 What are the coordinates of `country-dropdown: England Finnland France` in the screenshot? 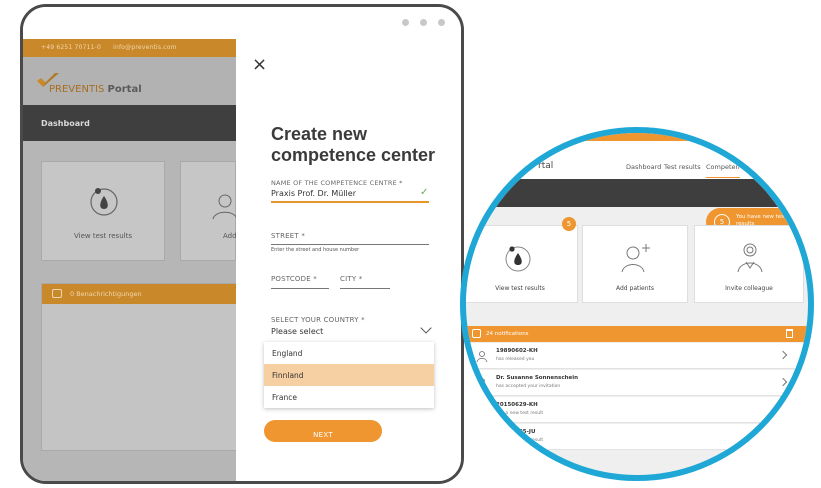 It's located at (349, 375).